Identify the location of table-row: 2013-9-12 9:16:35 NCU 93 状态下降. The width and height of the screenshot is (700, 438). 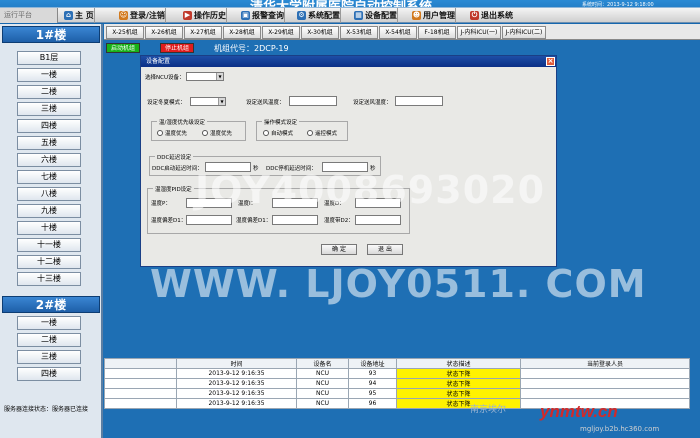
(397, 373).